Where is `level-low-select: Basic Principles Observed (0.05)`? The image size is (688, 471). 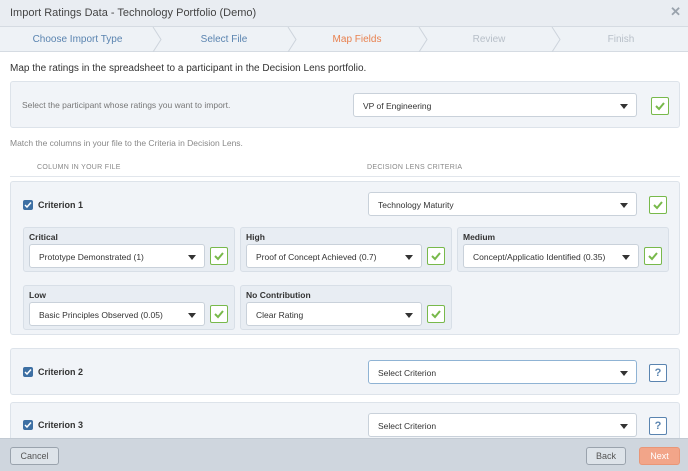 level-low-select: Basic Principles Observed (0.05) is located at coordinates (117, 314).